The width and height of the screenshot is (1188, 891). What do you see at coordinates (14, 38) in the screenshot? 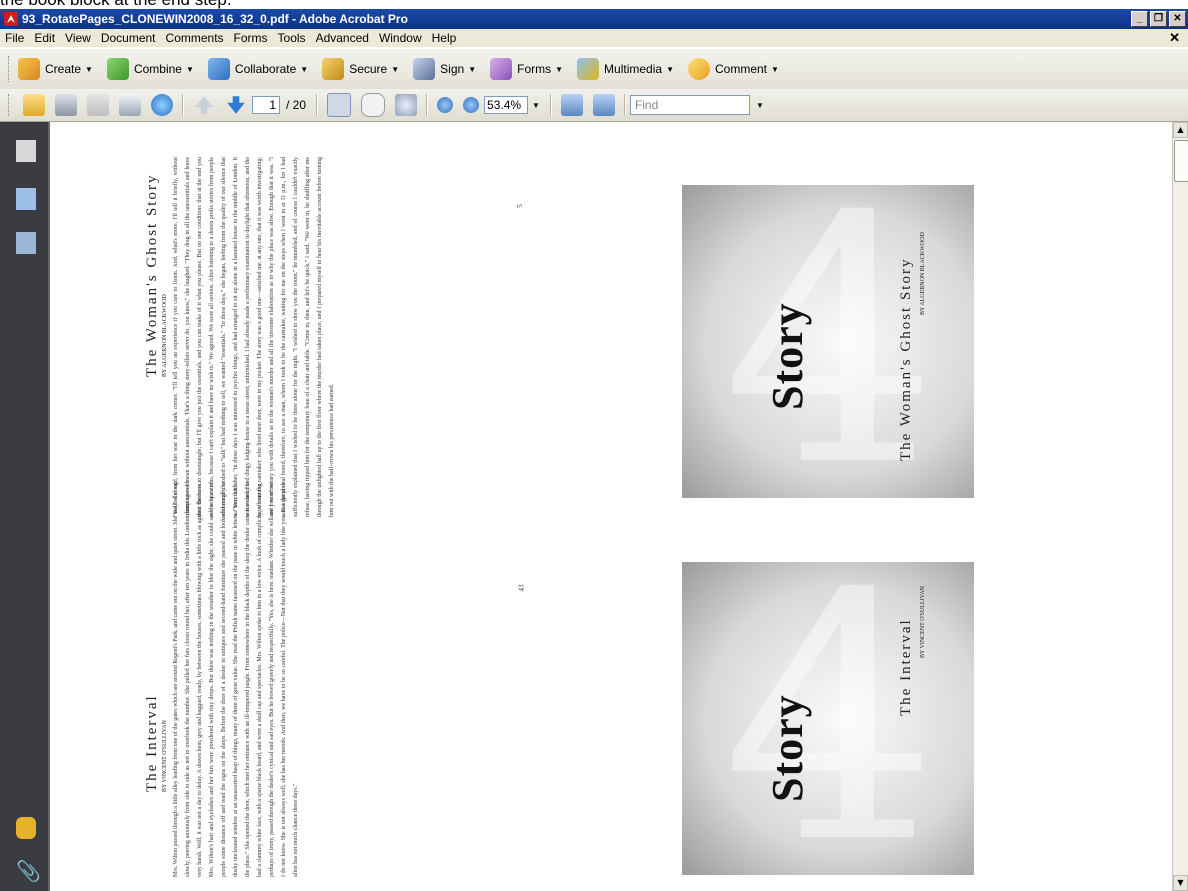
I see `menu-file: File` at bounding box center [14, 38].